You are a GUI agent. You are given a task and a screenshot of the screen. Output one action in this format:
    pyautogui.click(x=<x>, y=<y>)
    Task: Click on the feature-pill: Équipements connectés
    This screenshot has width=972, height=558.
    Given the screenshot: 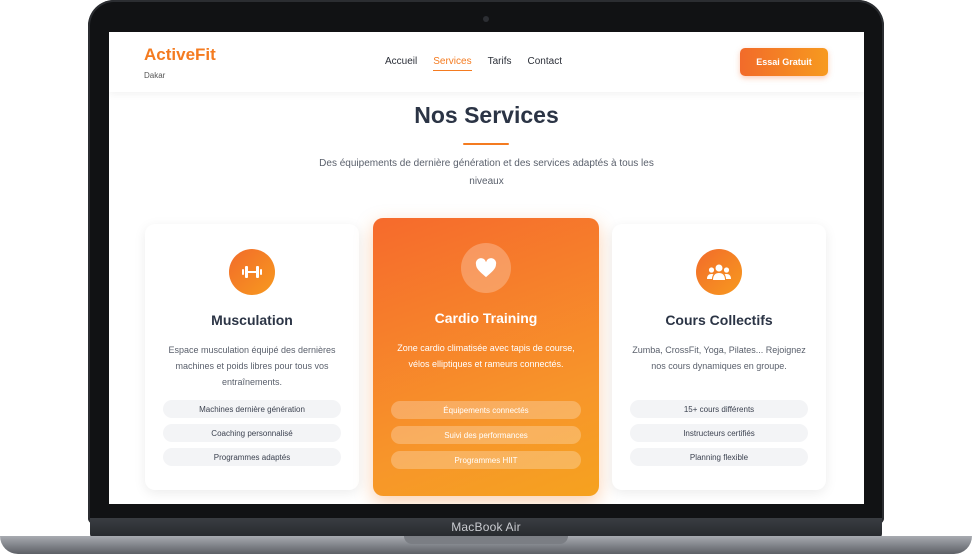 What is the action you would take?
    pyautogui.click(x=486, y=410)
    